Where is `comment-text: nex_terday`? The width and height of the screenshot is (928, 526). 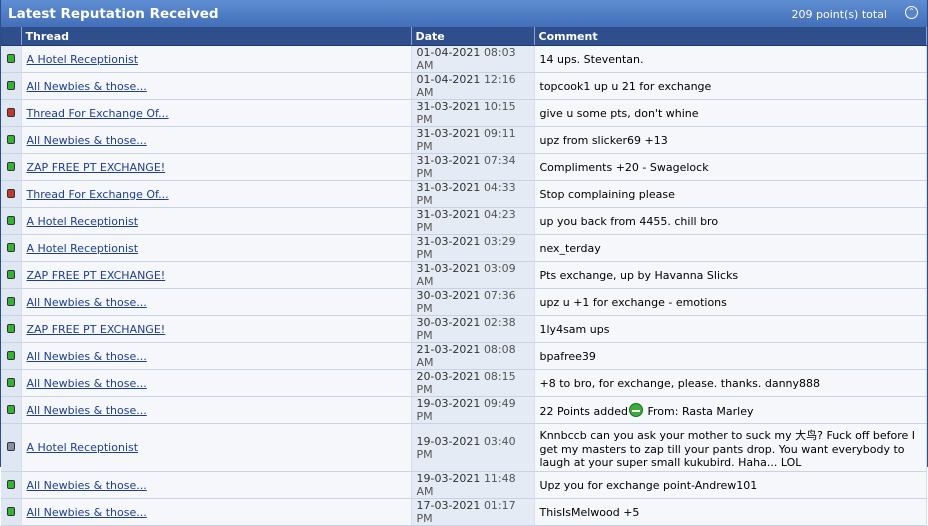 comment-text: nex_terday is located at coordinates (570, 248).